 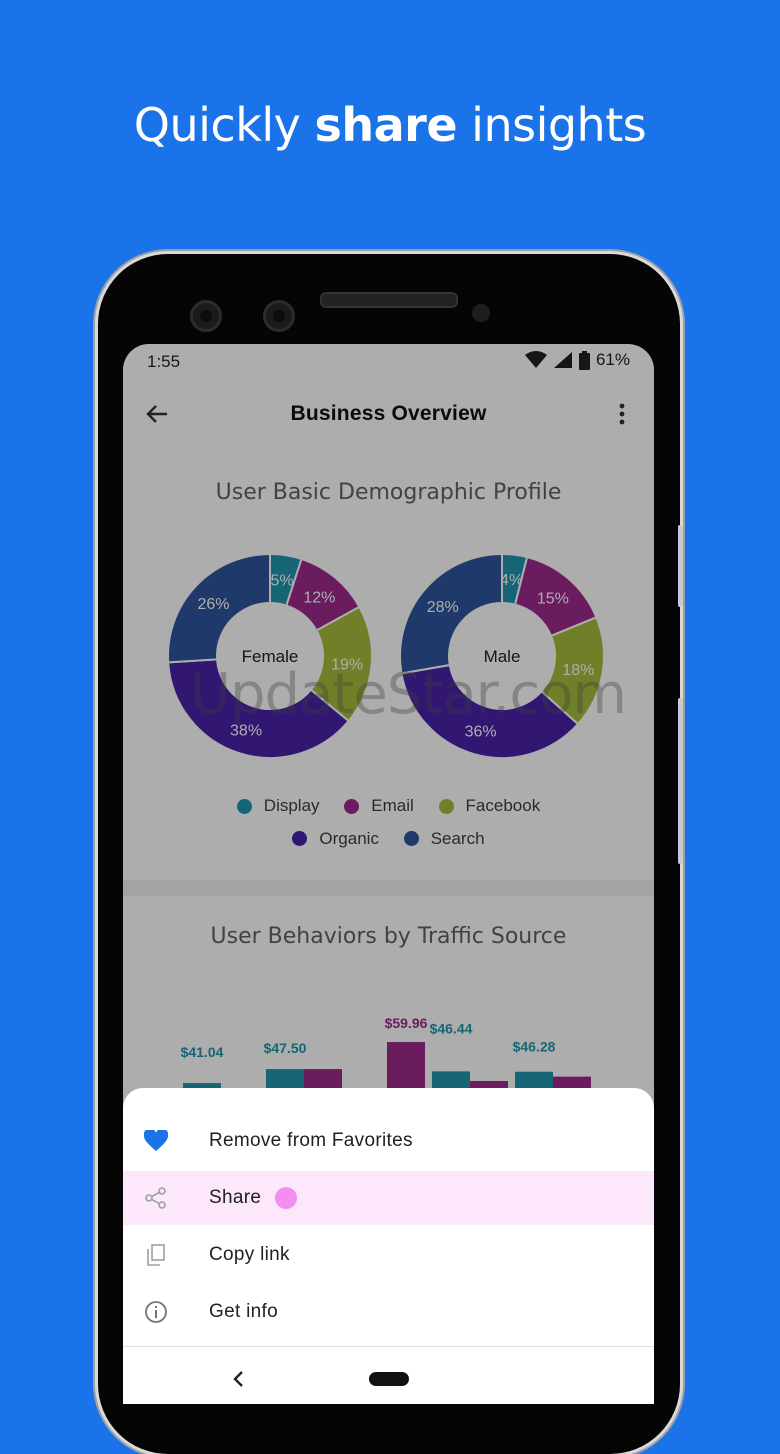 I want to click on headline-prefix: Quickly, so click(x=224, y=125).